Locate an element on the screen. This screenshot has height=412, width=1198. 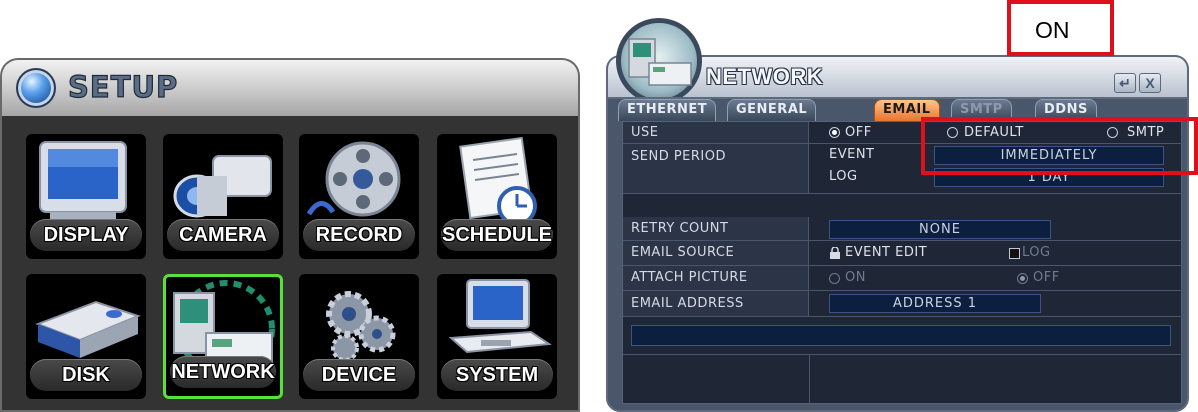
email-source-row: EMAIL SOURCE EVENT EDIT LOG is located at coordinates (903, 253).